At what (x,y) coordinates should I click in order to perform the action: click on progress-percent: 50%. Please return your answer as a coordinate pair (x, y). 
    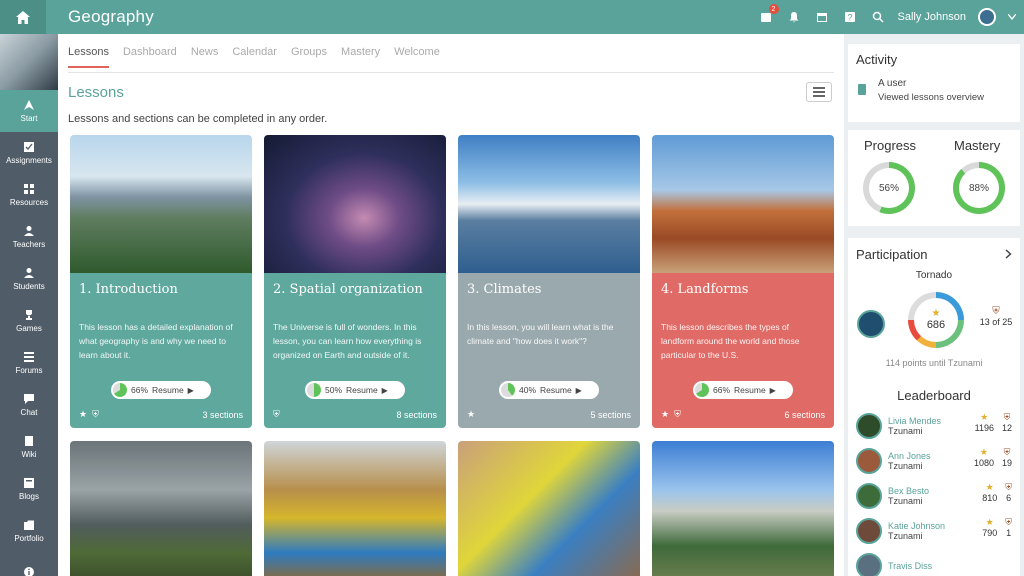
    Looking at the image, I should click on (334, 390).